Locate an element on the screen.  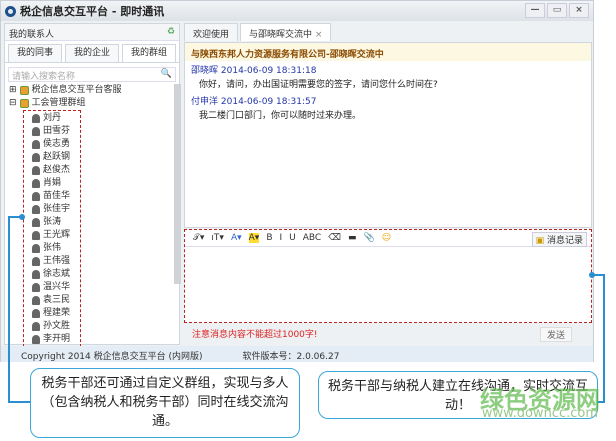
toolbar-button: I is located at coordinates (281, 238).